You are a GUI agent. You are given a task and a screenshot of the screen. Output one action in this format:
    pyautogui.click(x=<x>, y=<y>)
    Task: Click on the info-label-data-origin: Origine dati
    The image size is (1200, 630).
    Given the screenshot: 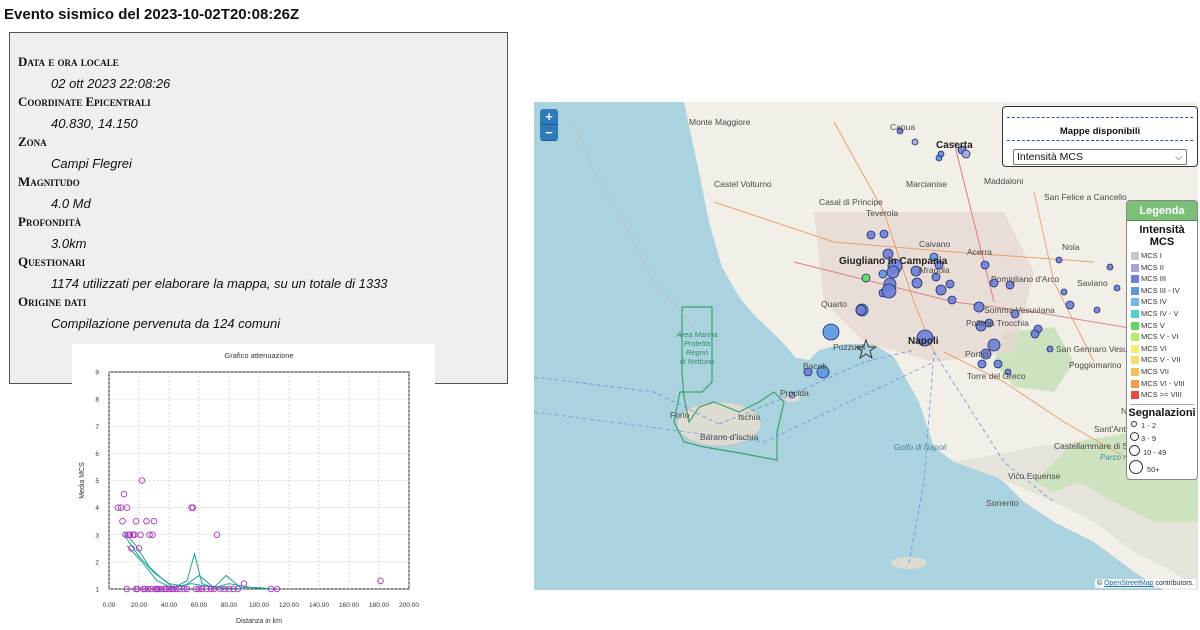 What is the action you would take?
    pyautogui.click(x=52, y=301)
    